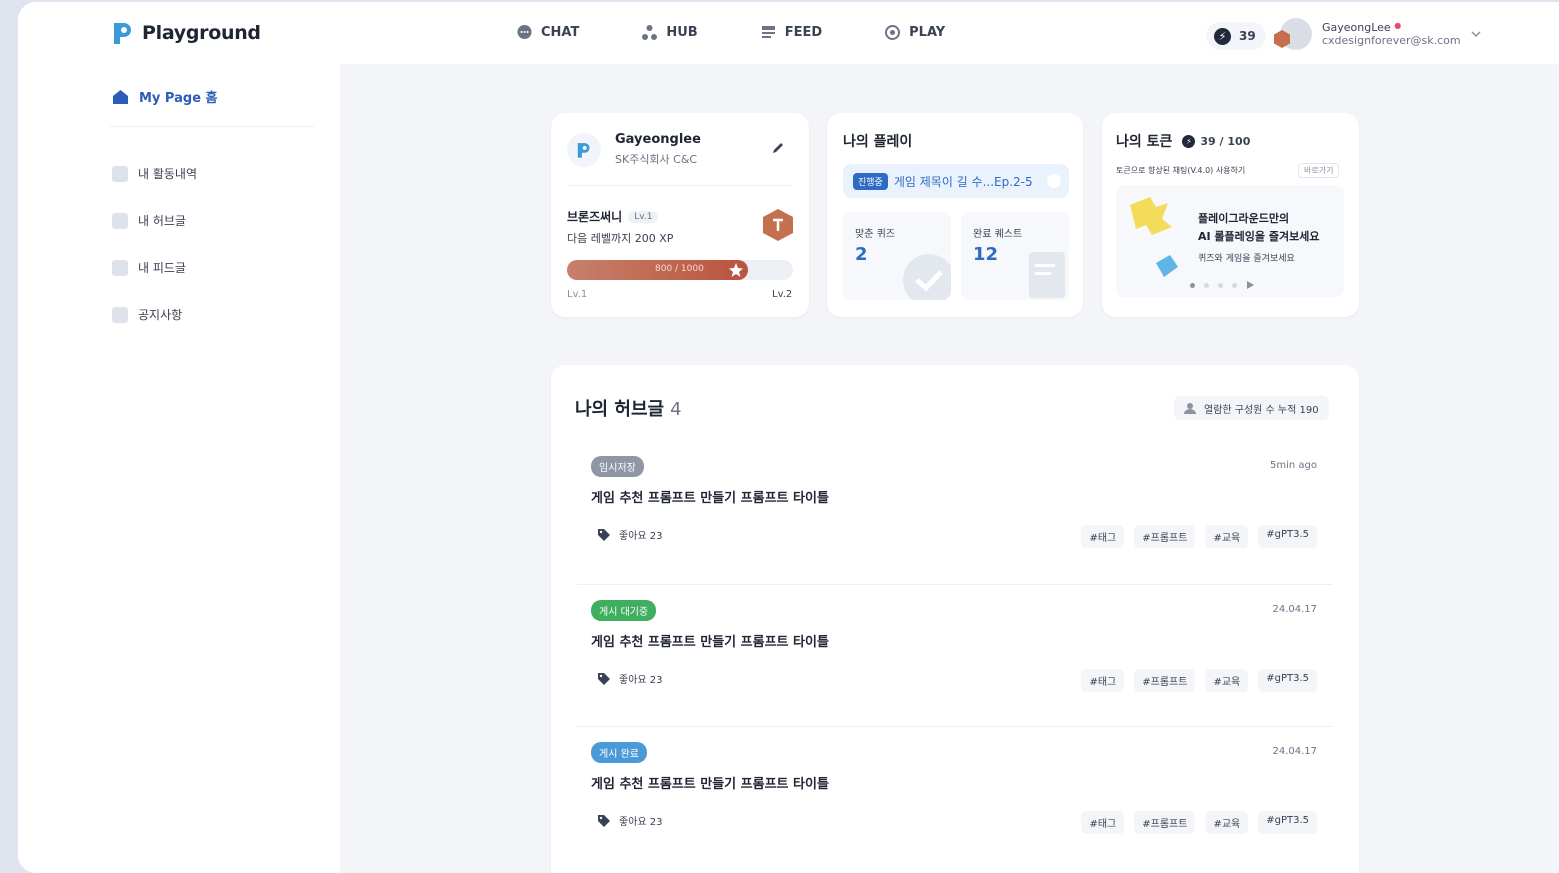 The width and height of the screenshot is (1559, 873). Describe the element at coordinates (620, 238) in the screenshot. I see `next-level-text: 다음 레벨까지 200 XP` at that location.